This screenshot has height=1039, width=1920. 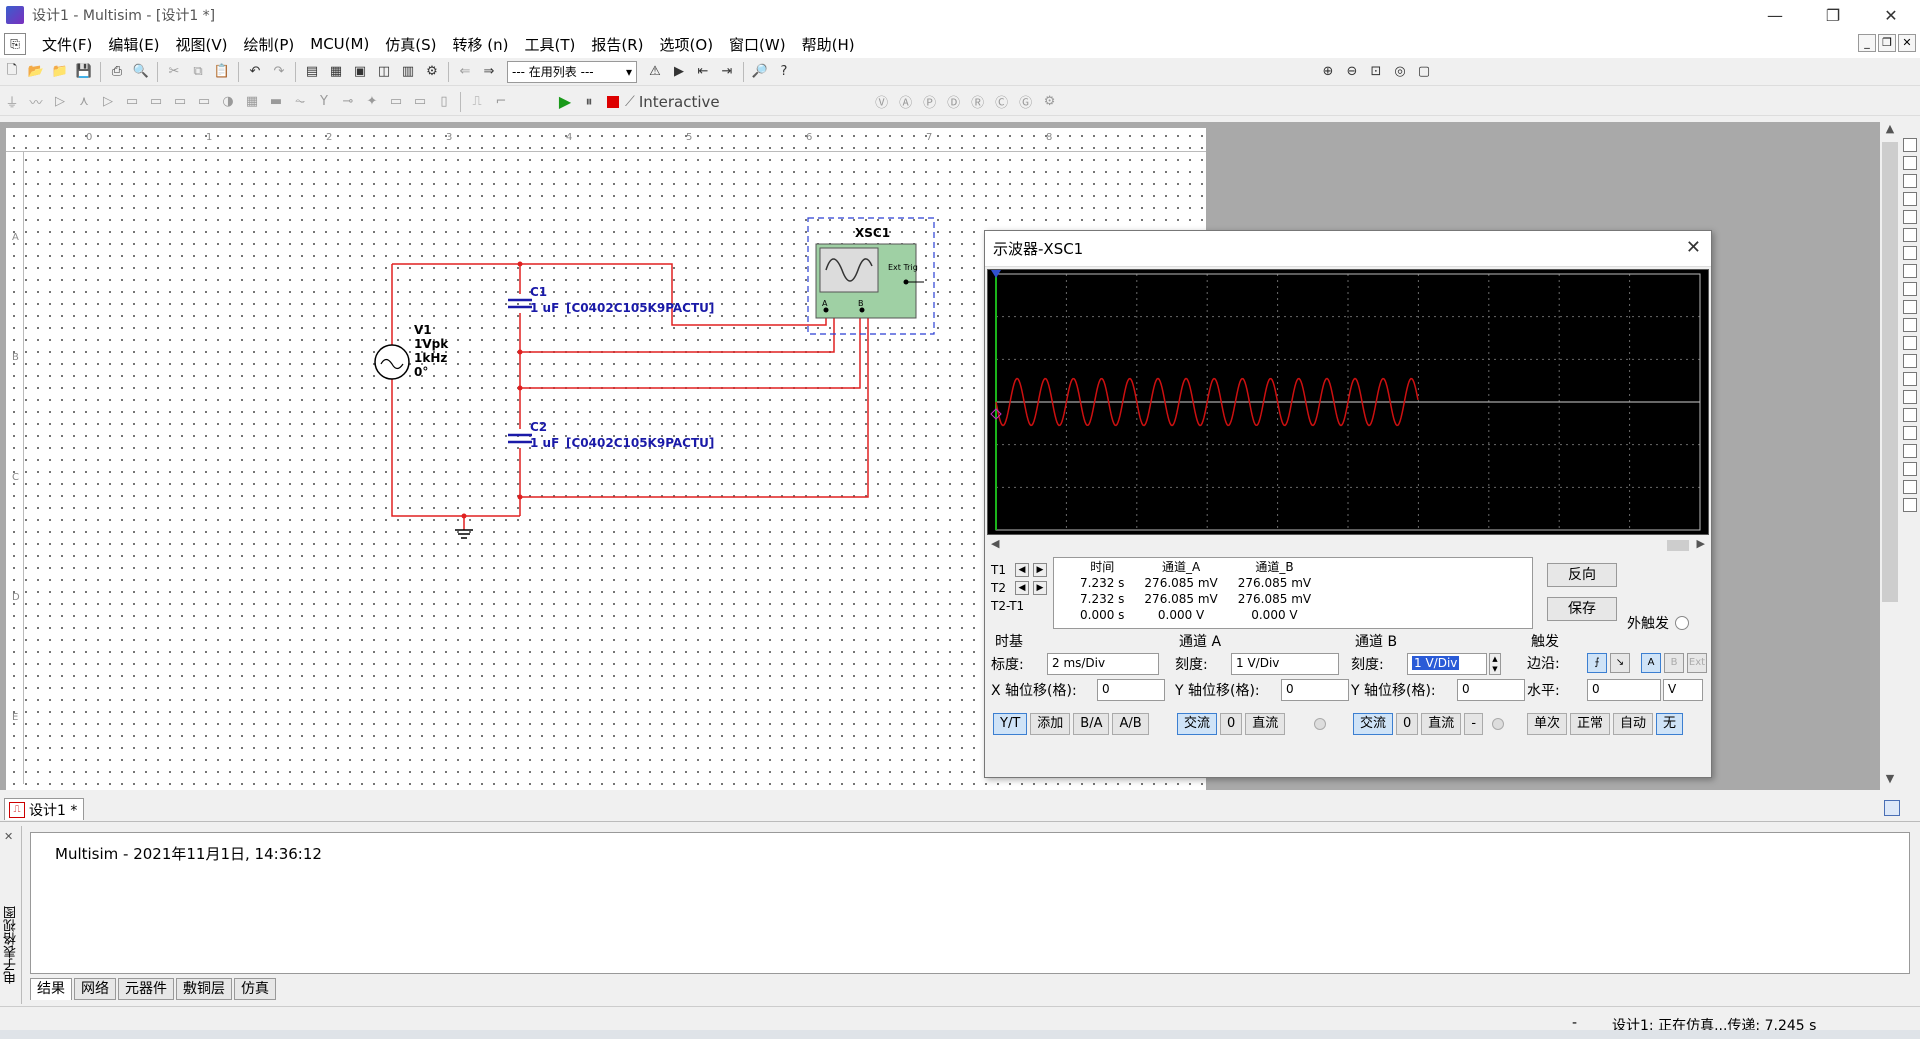 What do you see at coordinates (828, 44) in the screenshot?
I see `menu-help: 帮助(H)` at bounding box center [828, 44].